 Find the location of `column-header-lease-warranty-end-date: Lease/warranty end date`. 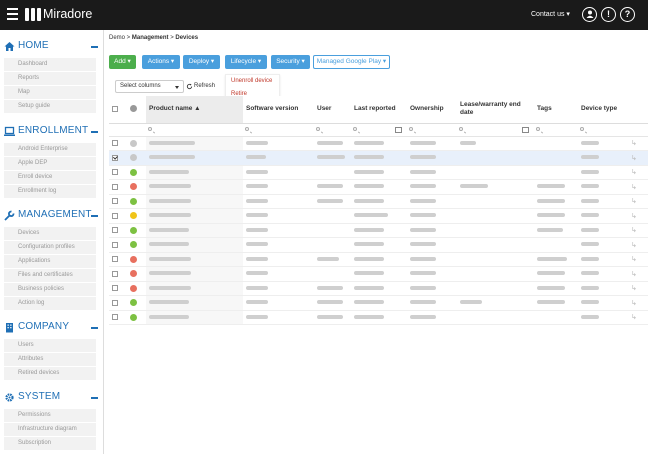

column-header-lease-warranty-end-date: Lease/warranty end date is located at coordinates (495, 110).